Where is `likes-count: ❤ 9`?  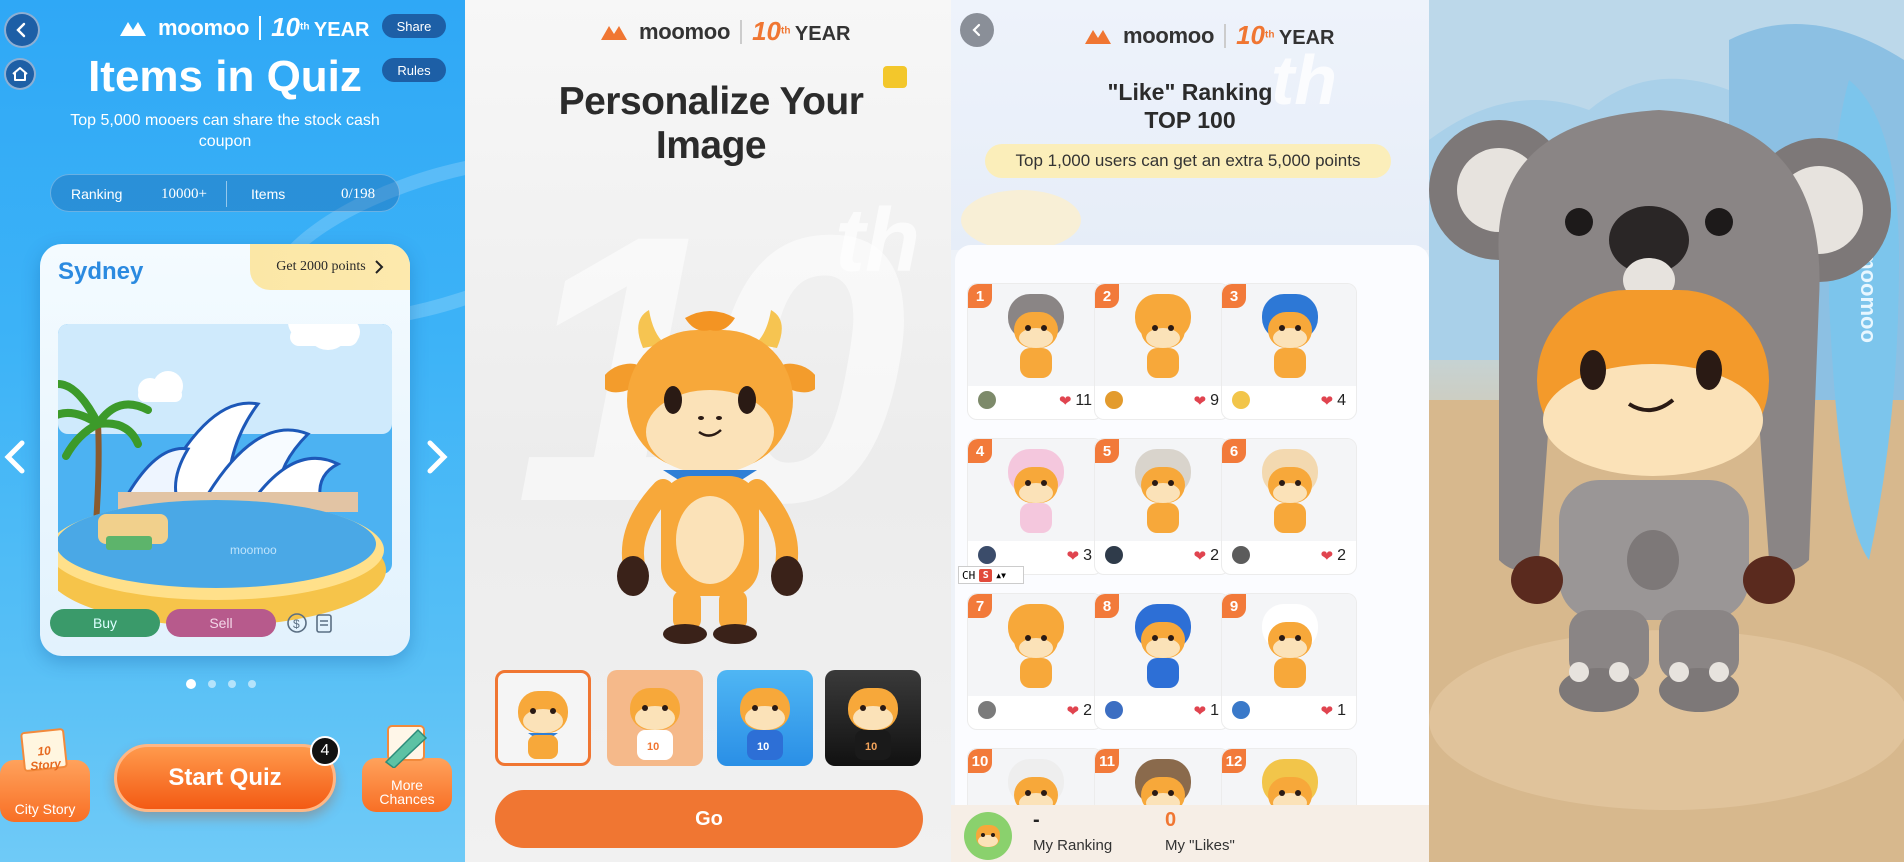 likes-count: ❤ 9 is located at coordinates (1206, 401).